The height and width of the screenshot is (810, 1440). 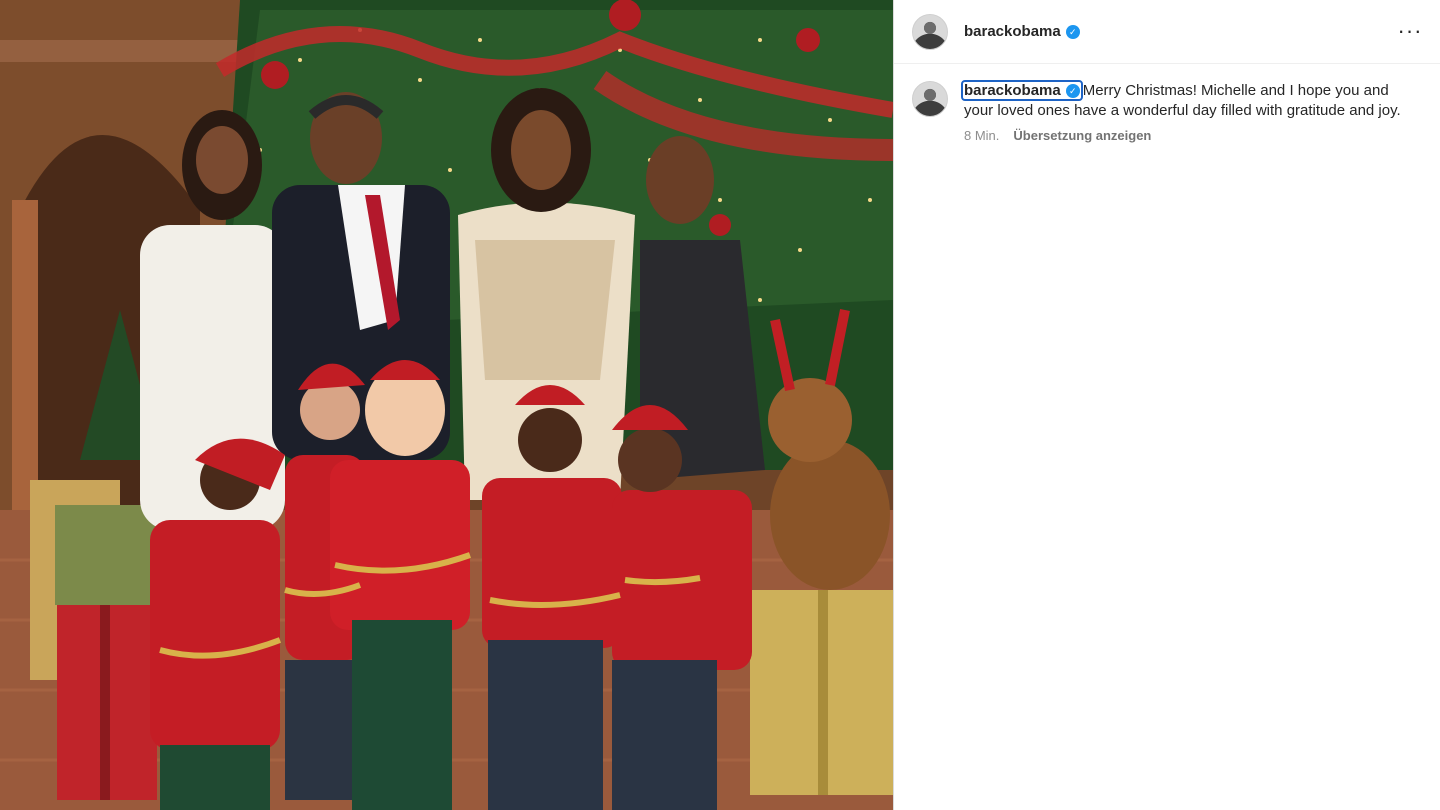 I want to click on post-header: barackobama ✓ ···, so click(x=1167, y=32).